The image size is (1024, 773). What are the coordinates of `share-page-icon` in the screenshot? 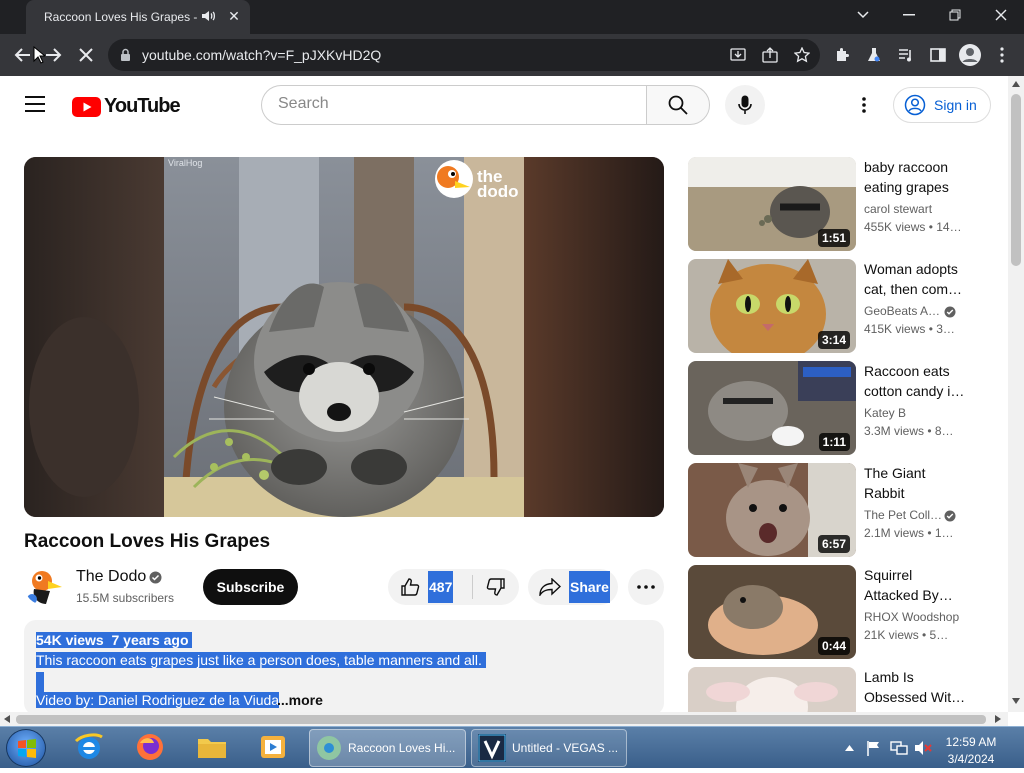 It's located at (770, 55).